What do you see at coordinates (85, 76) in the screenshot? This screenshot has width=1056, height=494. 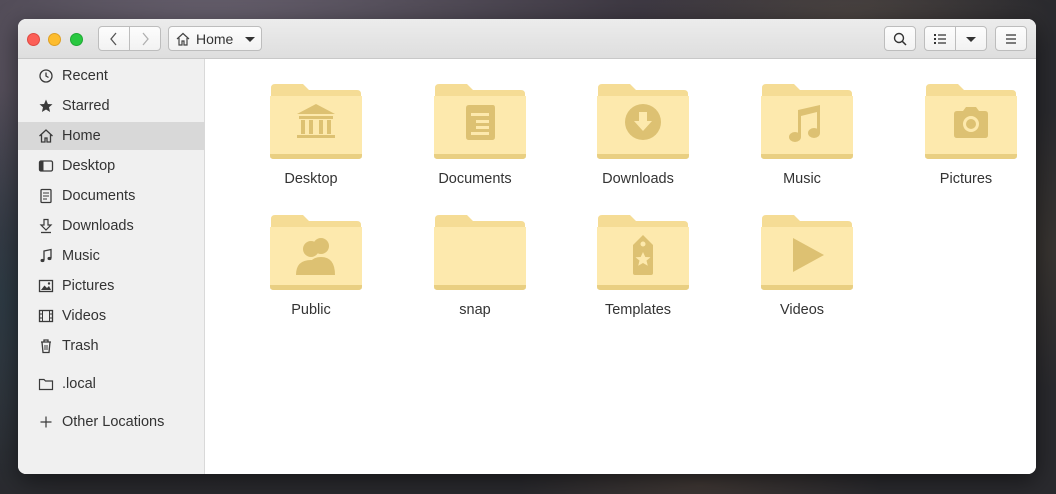 I see `sidebar-item-label: Recent` at bounding box center [85, 76].